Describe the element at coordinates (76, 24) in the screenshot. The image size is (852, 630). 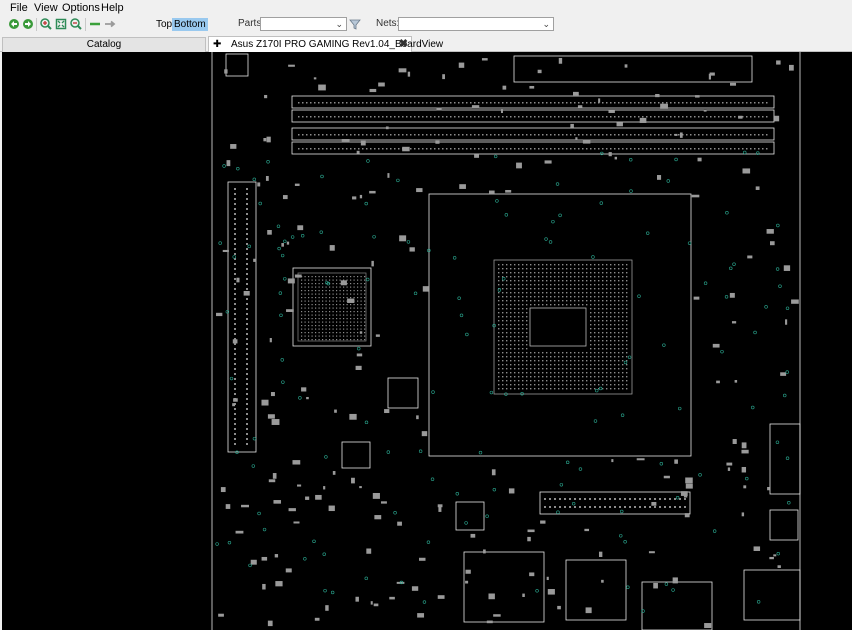
I see `zoom-out-icon` at that location.